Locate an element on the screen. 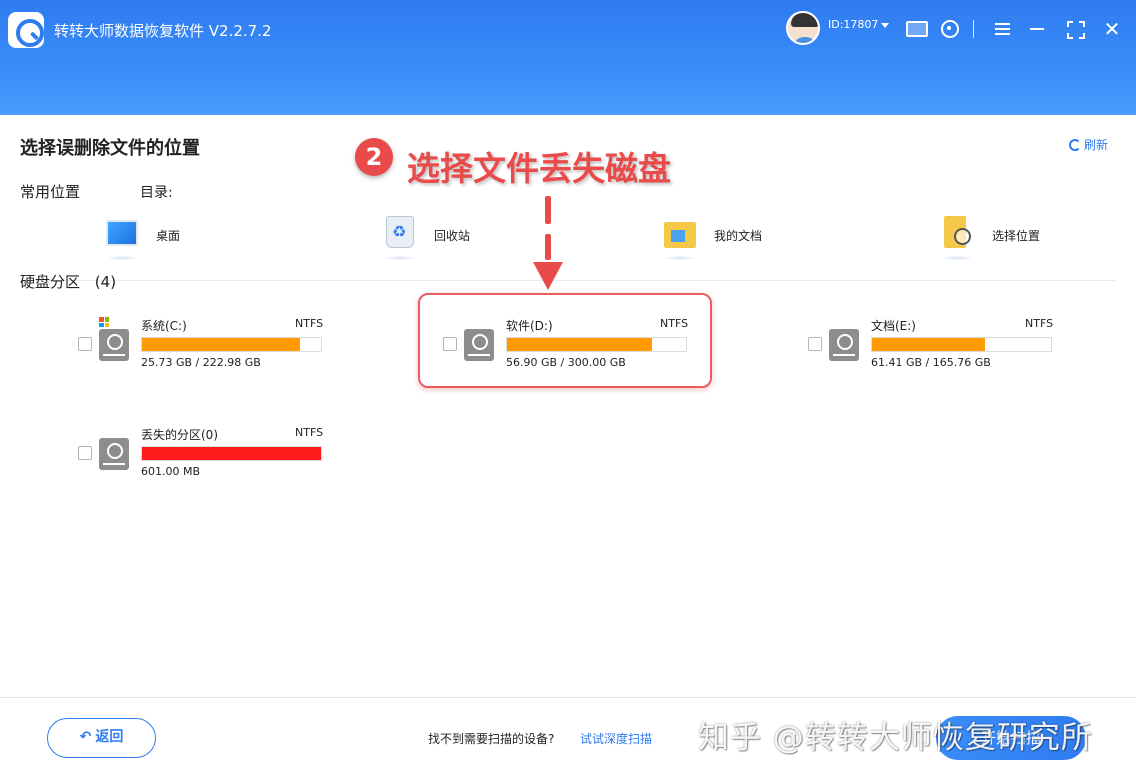  section-divider is located at coordinates (568, 280).